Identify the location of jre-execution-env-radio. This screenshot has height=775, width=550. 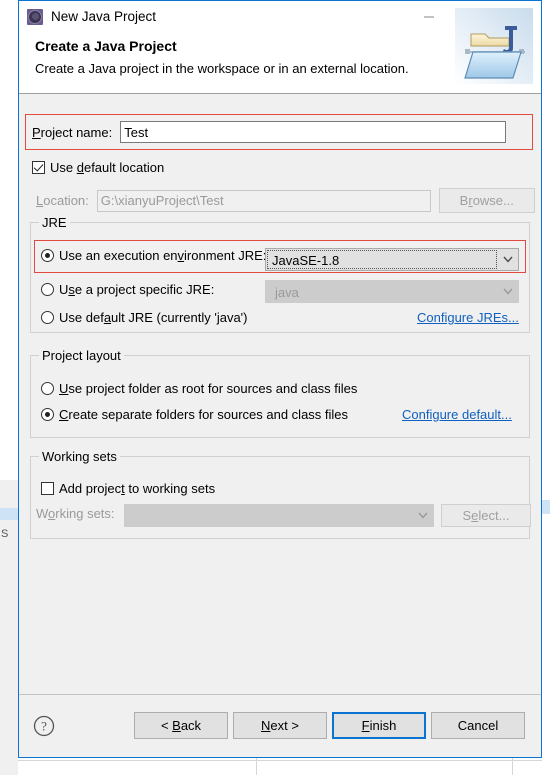
(47, 255).